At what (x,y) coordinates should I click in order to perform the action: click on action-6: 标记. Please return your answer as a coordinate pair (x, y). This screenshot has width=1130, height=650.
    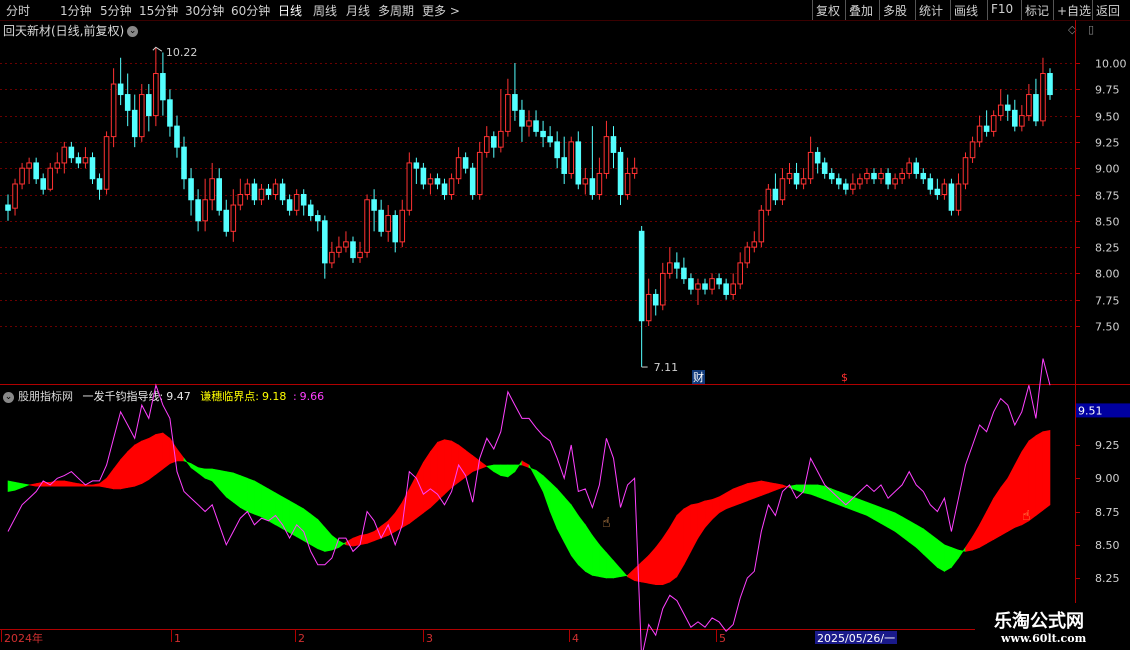
    Looking at the image, I should click on (1037, 10).